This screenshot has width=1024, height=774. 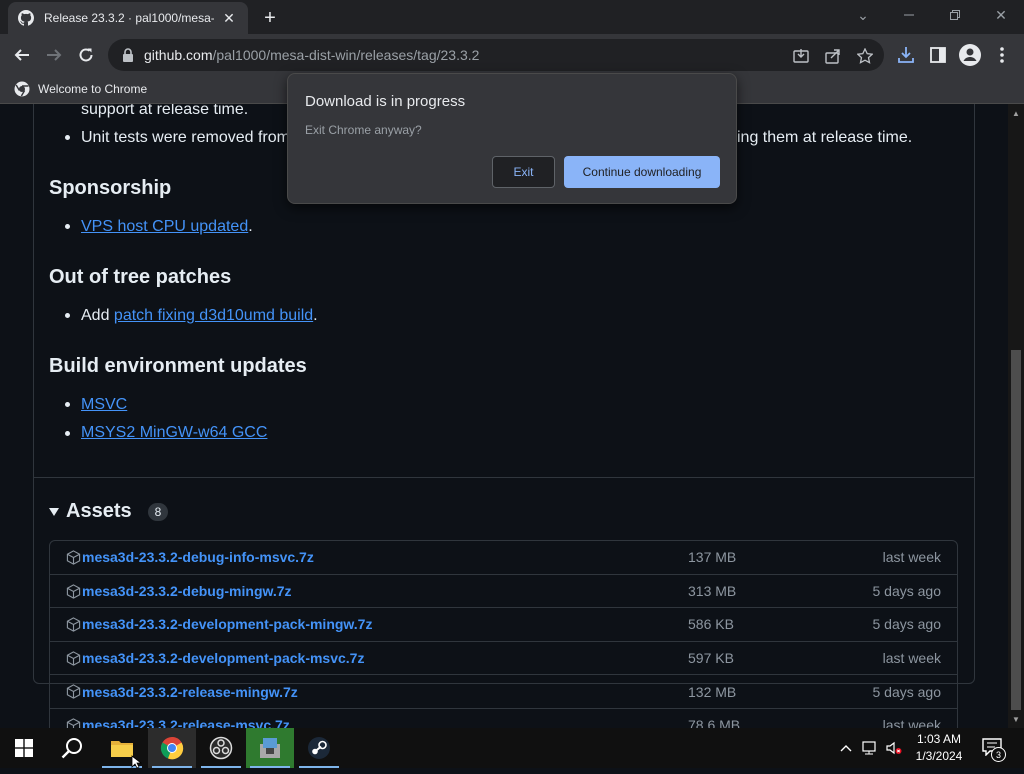 I want to click on scroll-up-icon: ▲, so click(x=1016, y=113).